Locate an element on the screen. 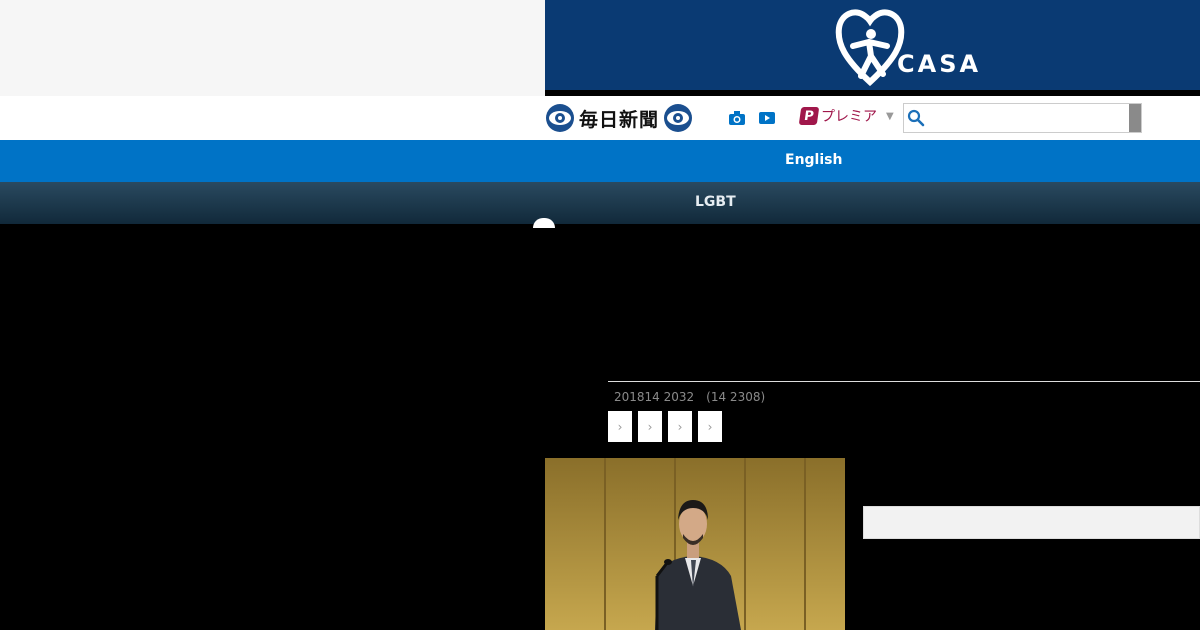 This screenshot has height=630, width=1200. english-nav-bar: English is located at coordinates (600, 161).